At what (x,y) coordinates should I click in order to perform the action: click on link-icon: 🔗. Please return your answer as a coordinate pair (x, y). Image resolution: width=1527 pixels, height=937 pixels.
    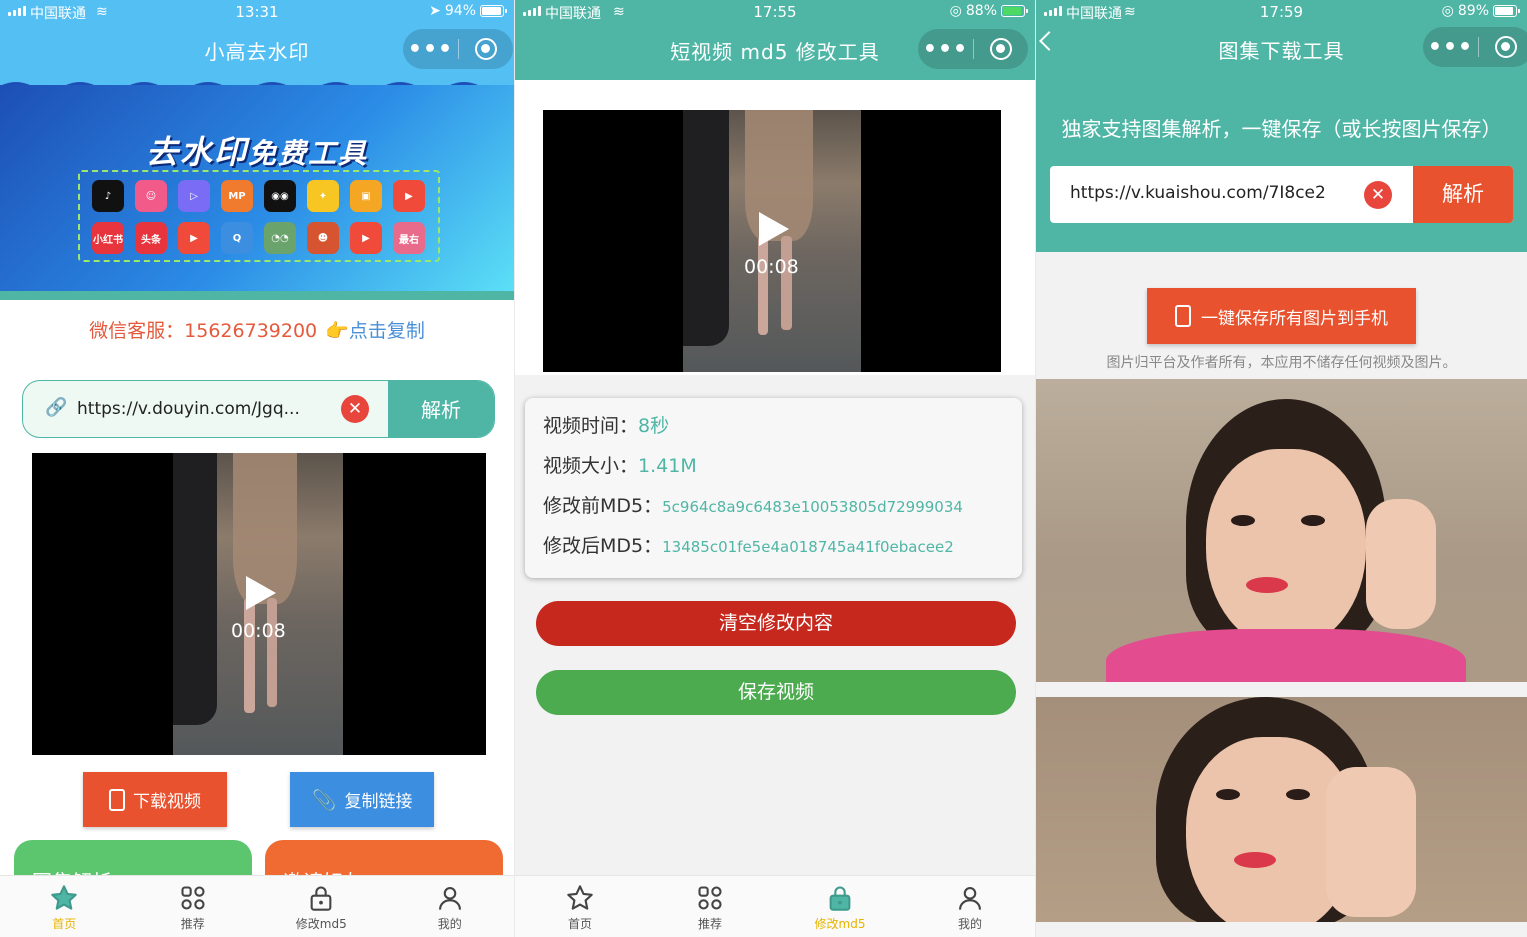
    Looking at the image, I should click on (56, 407).